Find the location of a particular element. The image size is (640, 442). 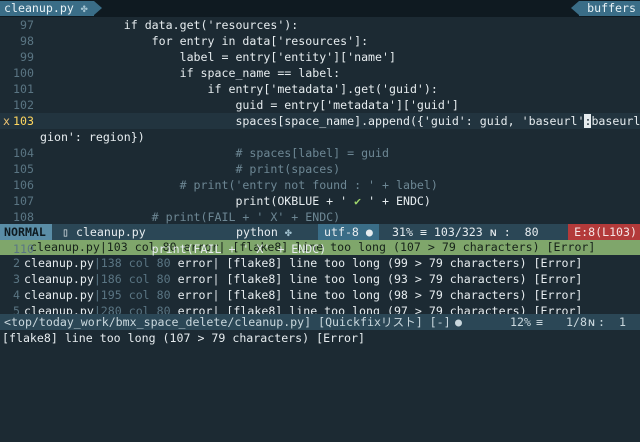

code-line: 104 # spaces[label] = guid is located at coordinates (320, 153).